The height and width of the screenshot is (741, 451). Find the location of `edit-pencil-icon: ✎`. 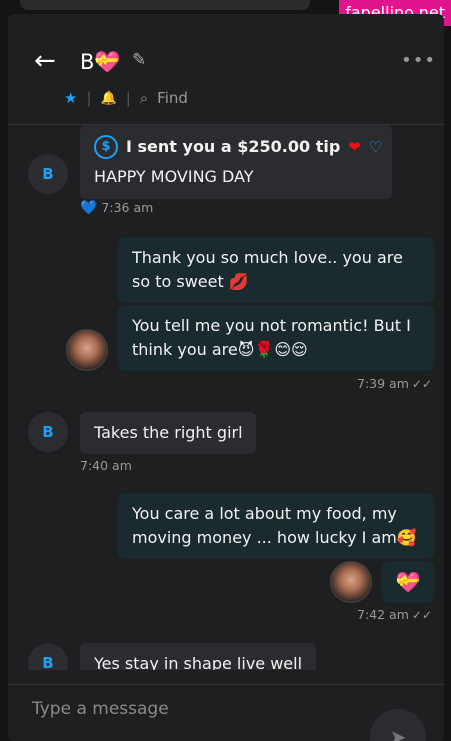

edit-pencil-icon: ✎ is located at coordinates (139, 60).